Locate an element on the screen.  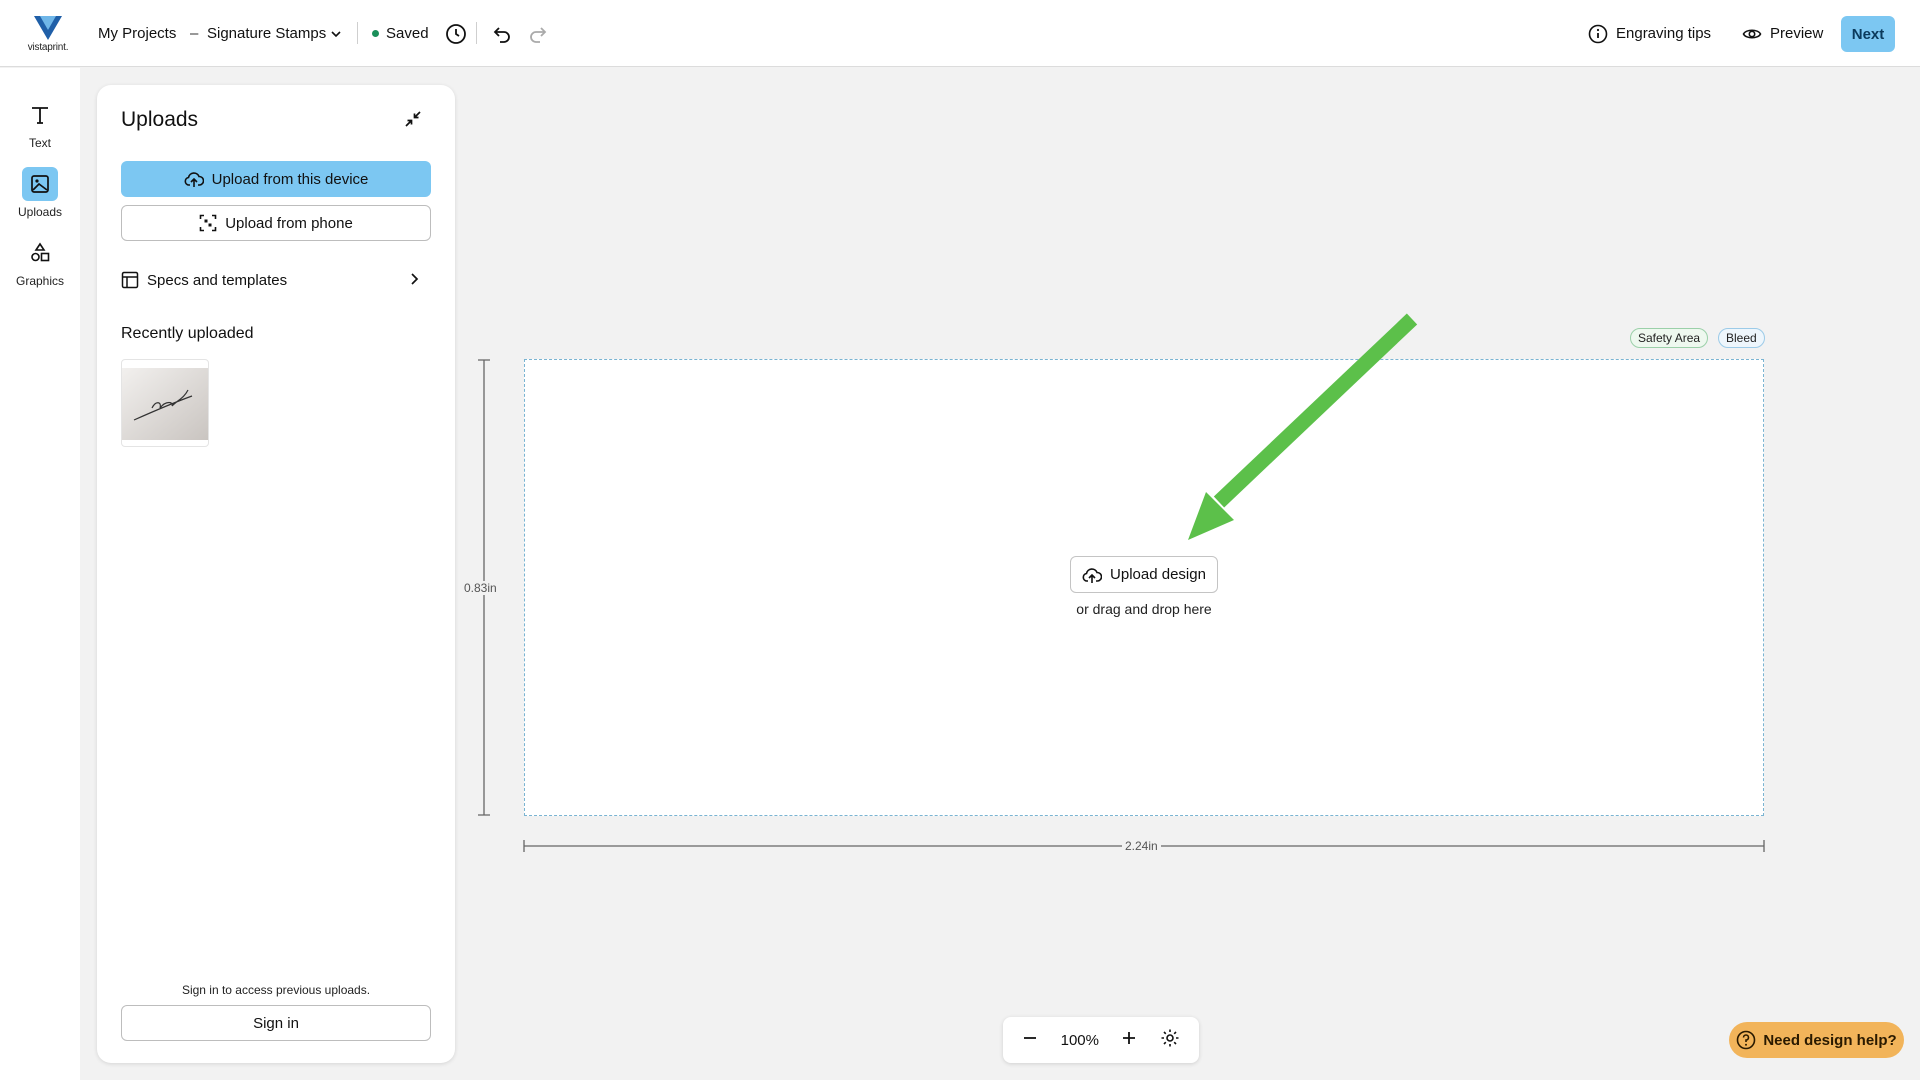
drag-drop-hint: or drag and drop here is located at coordinates (1144, 609).